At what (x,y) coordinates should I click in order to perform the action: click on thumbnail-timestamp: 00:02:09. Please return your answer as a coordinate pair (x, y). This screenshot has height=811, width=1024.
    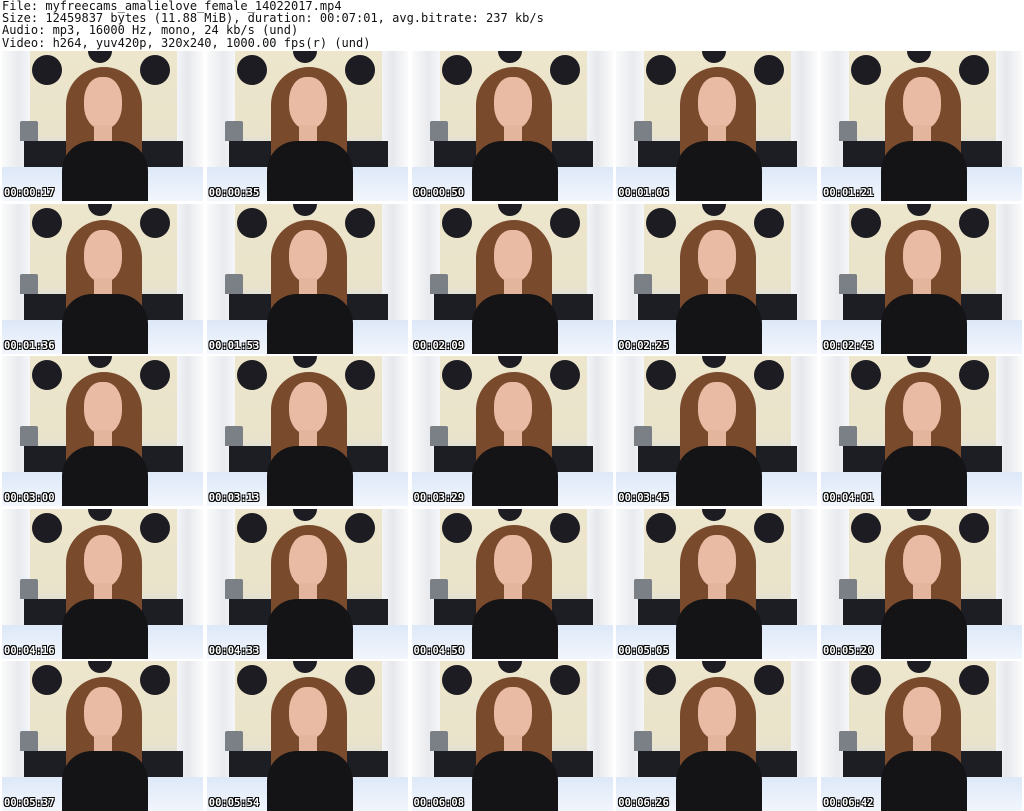
    Looking at the image, I should click on (439, 345).